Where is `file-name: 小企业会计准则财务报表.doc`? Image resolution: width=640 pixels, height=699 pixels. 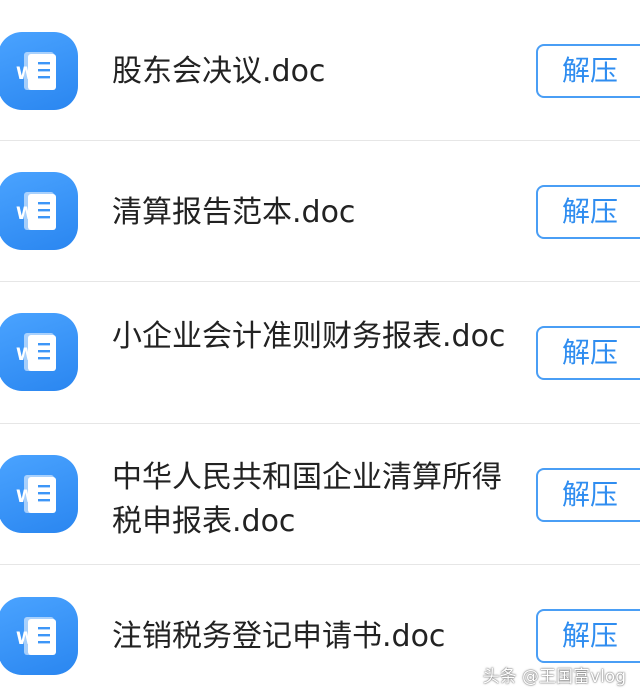
file-name: 小企业会计准则财务报表.doc is located at coordinates (309, 336).